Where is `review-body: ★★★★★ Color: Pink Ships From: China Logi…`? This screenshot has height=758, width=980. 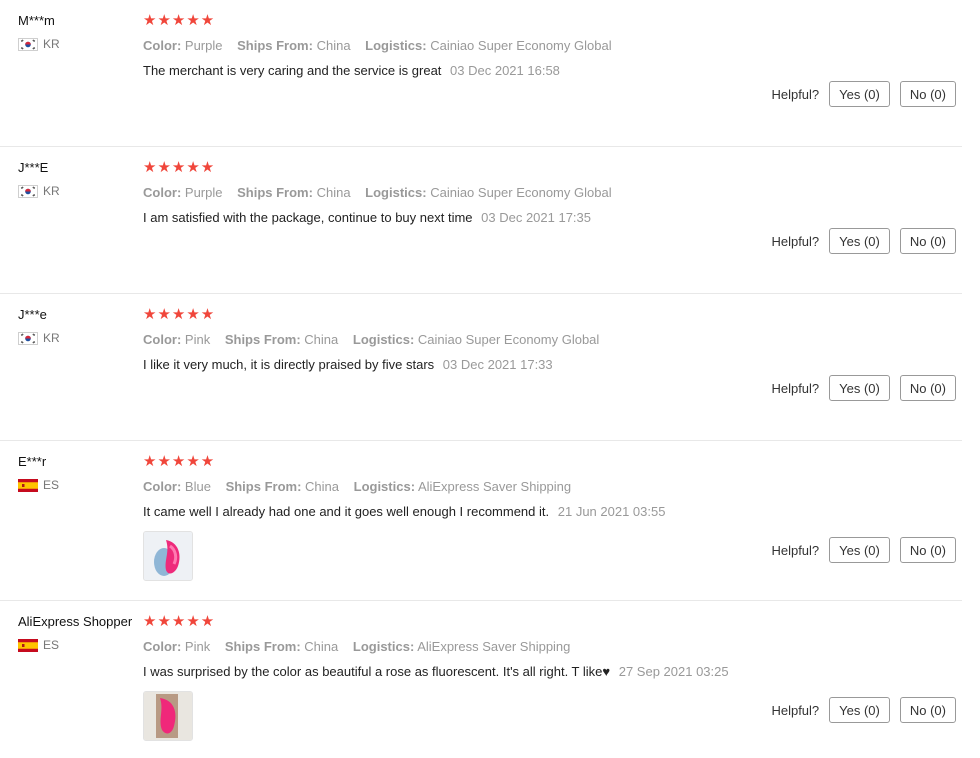 review-body: ★★★★★ Color: Pink Ships From: China Logi… is located at coordinates (552, 340).